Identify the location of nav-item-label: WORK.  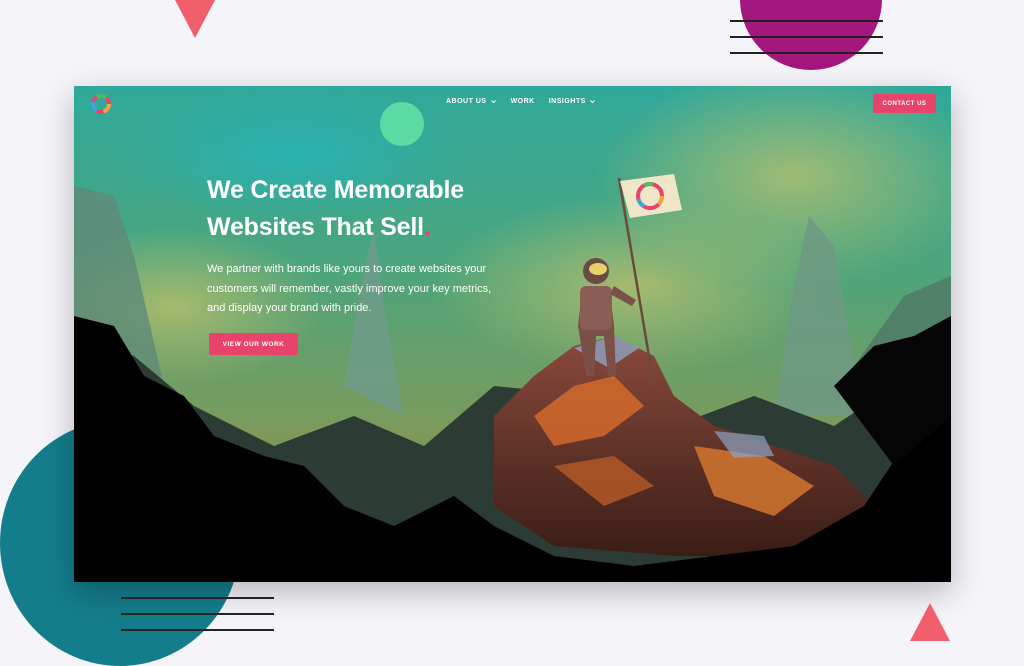
(522, 101).